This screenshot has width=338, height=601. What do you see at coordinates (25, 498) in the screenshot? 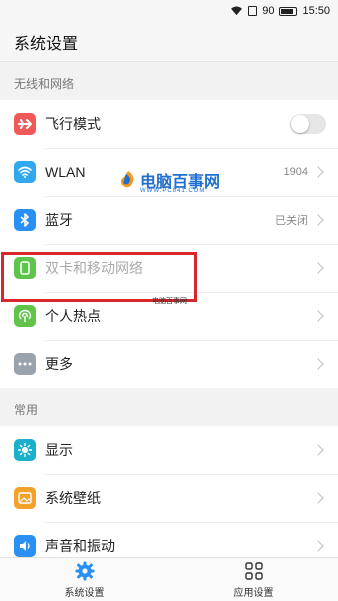
I see `wallpaper-icon` at bounding box center [25, 498].